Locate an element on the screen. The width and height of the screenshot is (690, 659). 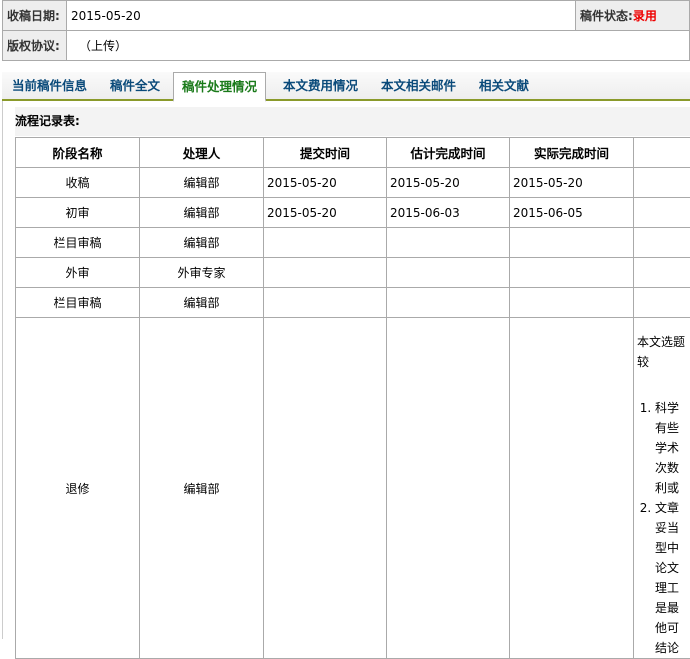
note-line: 有些 is located at coordinates (671, 428).